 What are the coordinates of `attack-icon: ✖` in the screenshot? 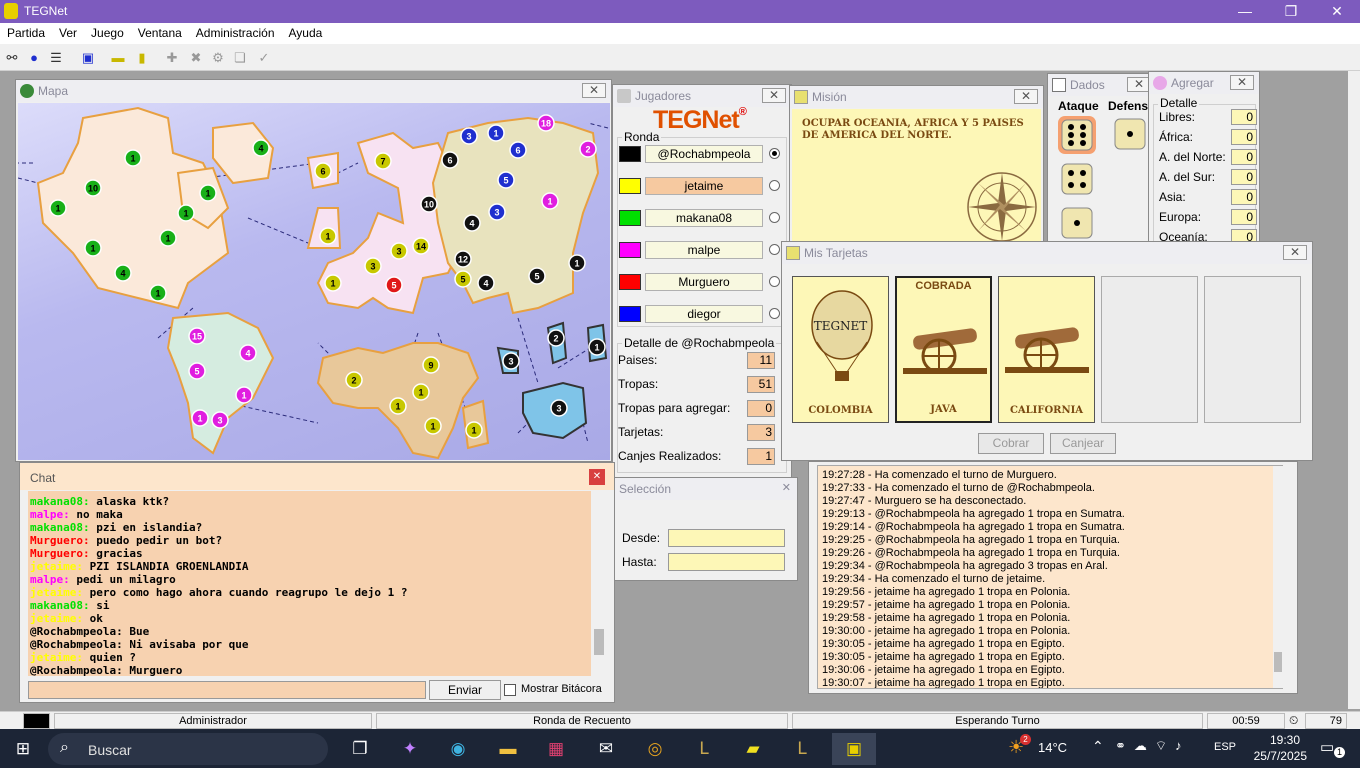 It's located at (196, 57).